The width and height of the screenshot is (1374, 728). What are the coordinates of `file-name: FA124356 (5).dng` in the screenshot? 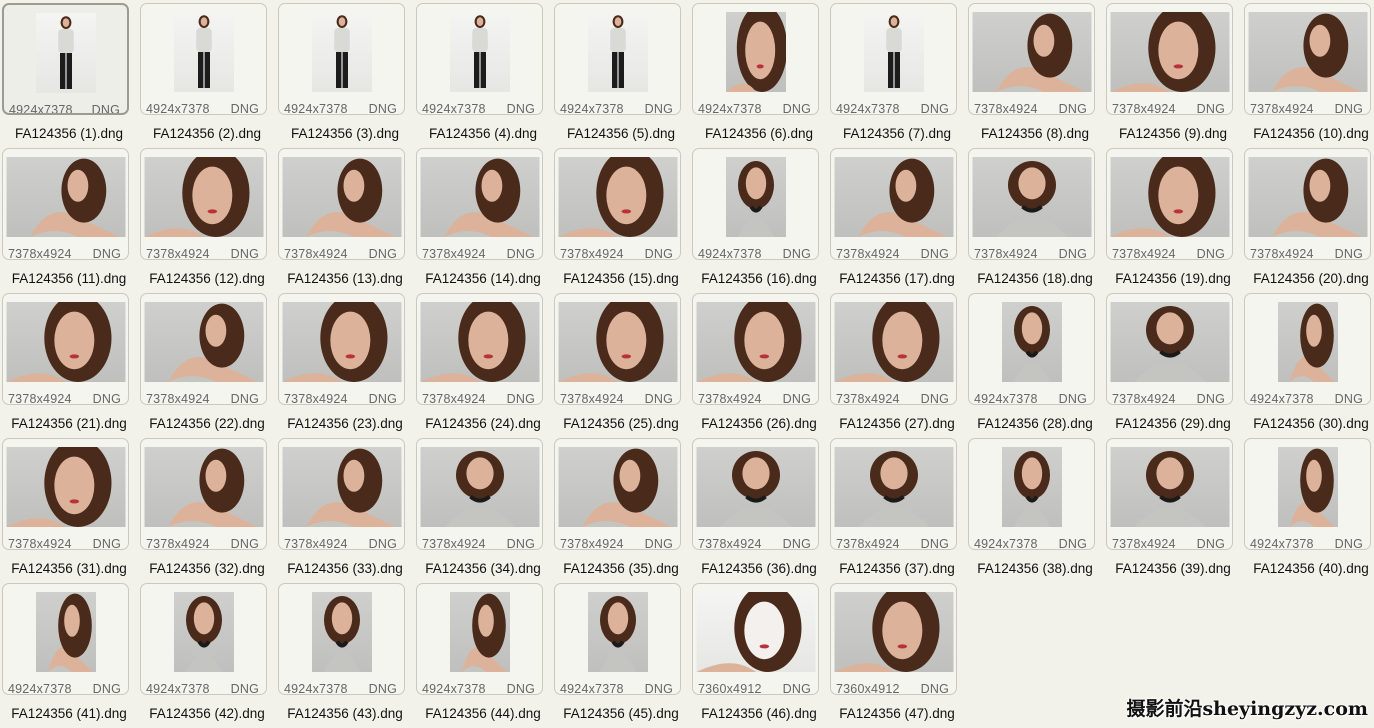 It's located at (621, 133).